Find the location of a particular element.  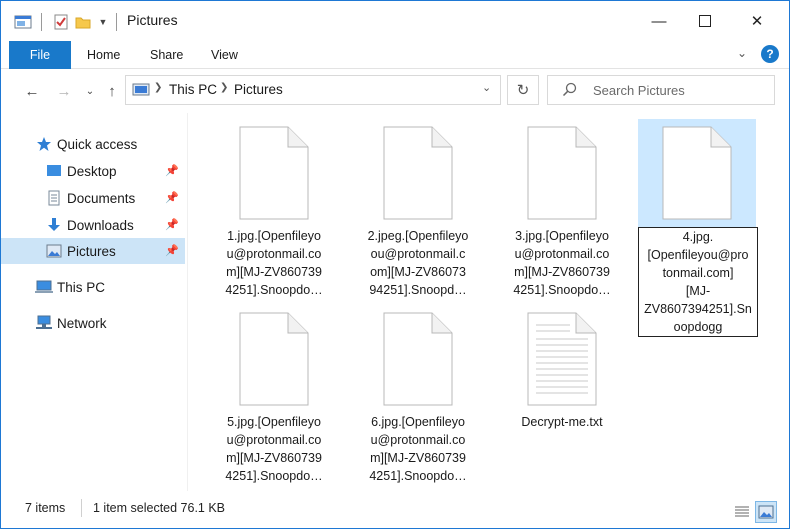

download-arrow-icon is located at coordinates (54, 225).